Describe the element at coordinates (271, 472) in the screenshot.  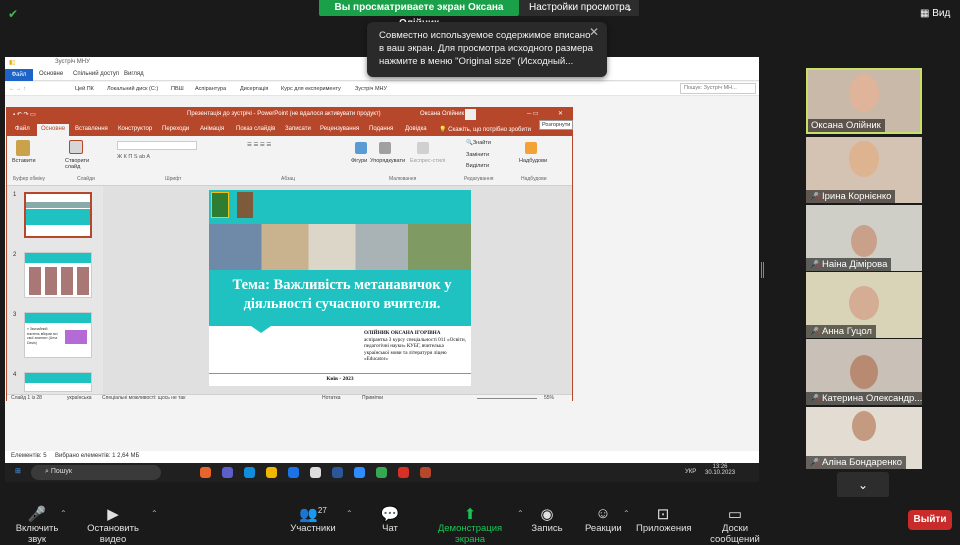
I see `file-explorer-icon` at that location.